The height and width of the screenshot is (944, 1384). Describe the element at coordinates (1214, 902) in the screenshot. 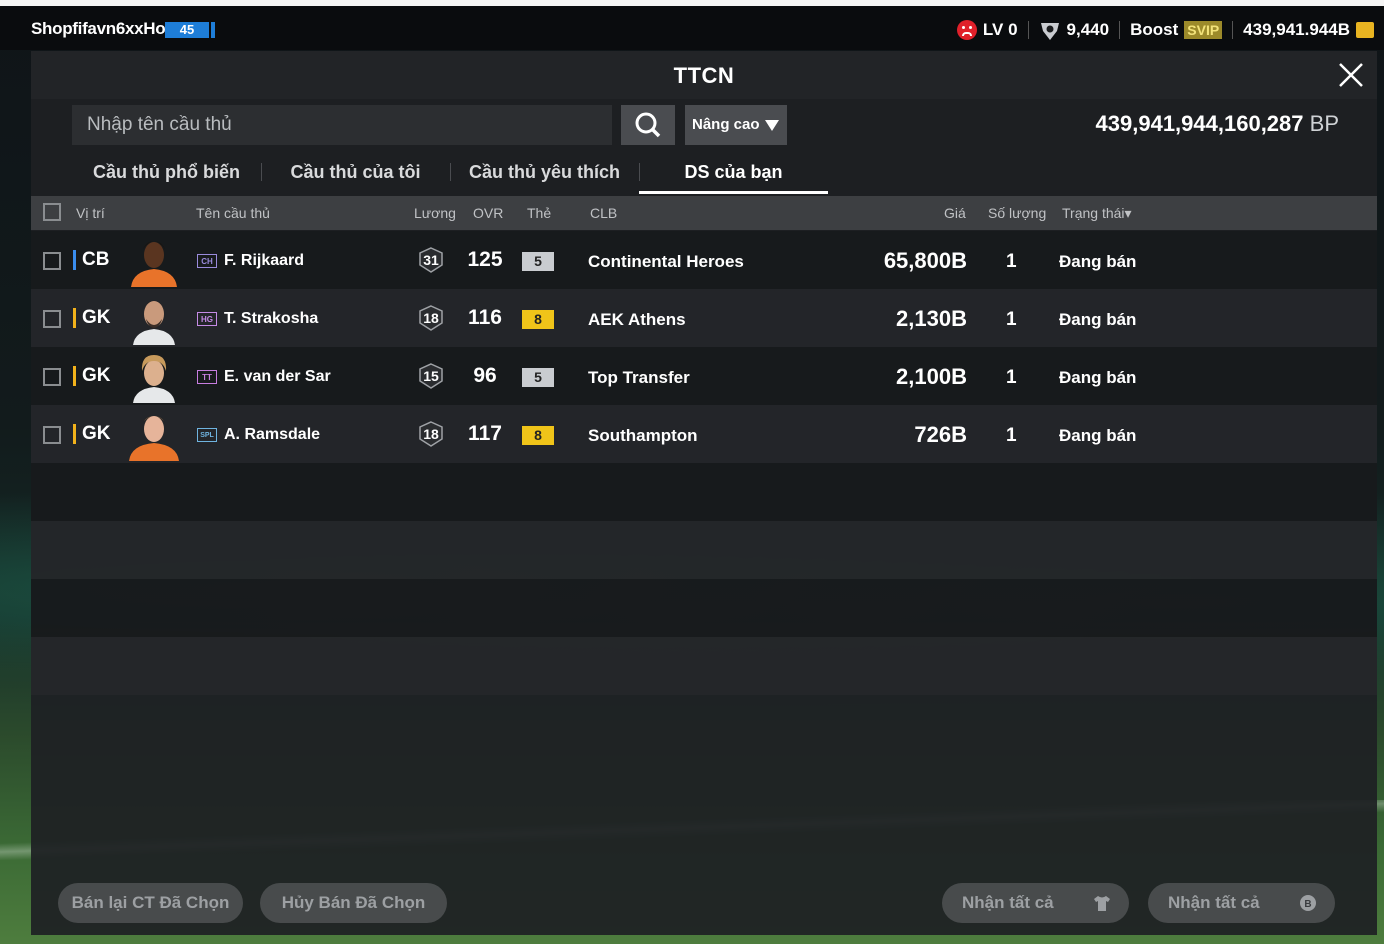

I see `collect-all-label: Nhận tất cả` at that location.